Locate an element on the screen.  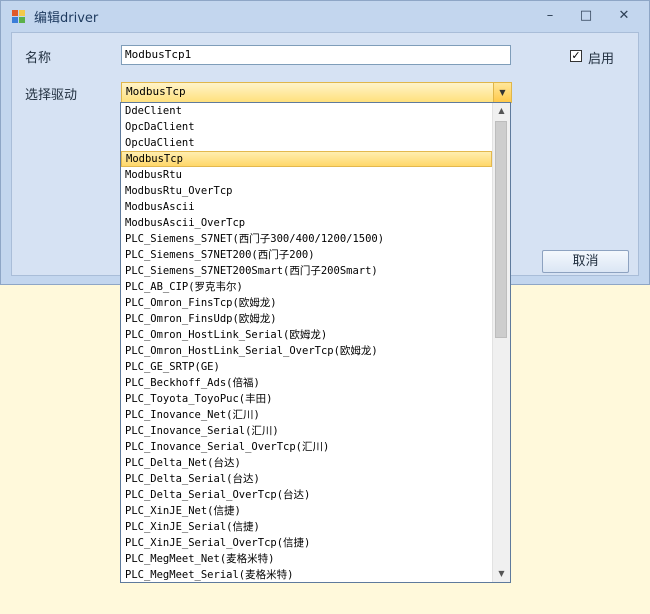
dropdown-option: PLC_XinJE_Net(信捷) is located at coordinates (307, 511).